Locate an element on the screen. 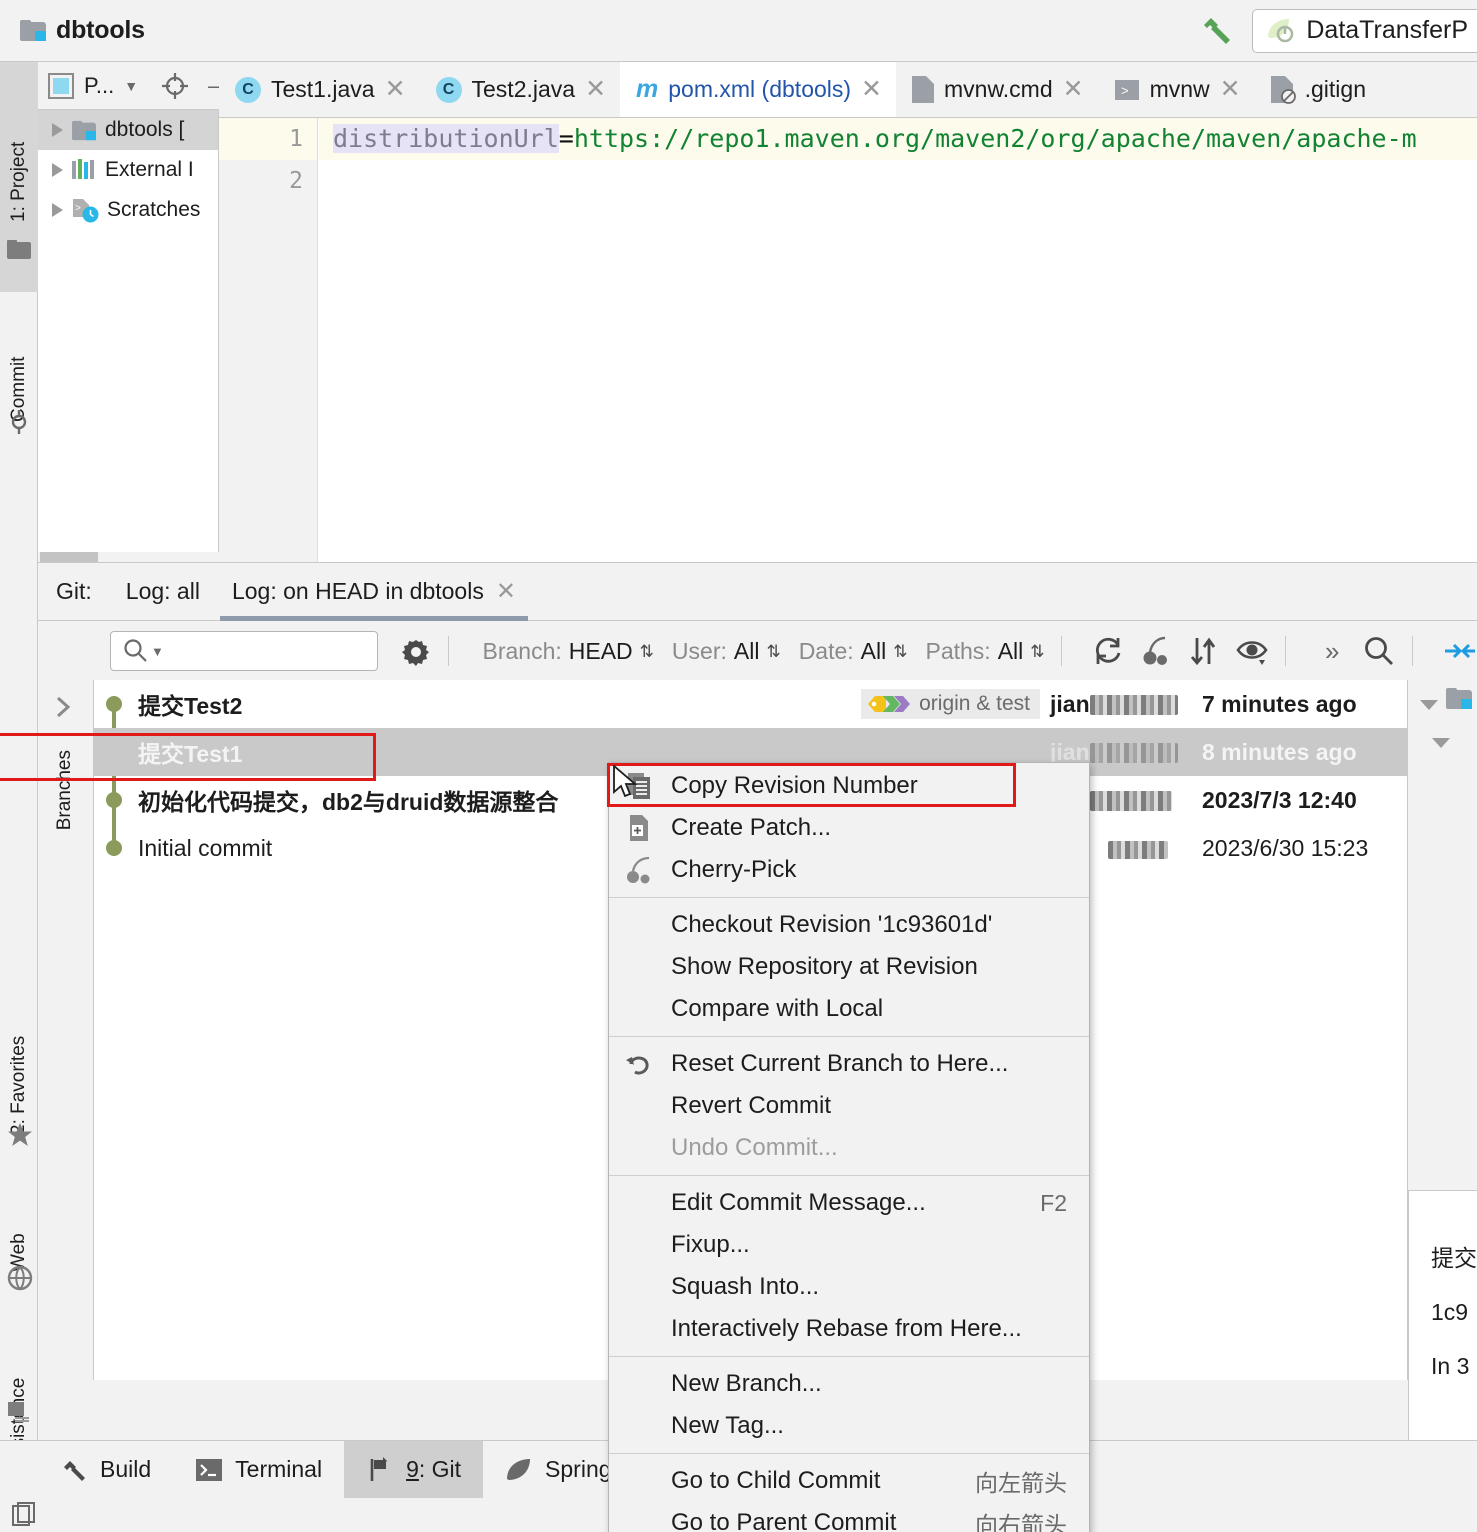 The height and width of the screenshot is (1532, 1477). gear-icon is located at coordinates (416, 651).